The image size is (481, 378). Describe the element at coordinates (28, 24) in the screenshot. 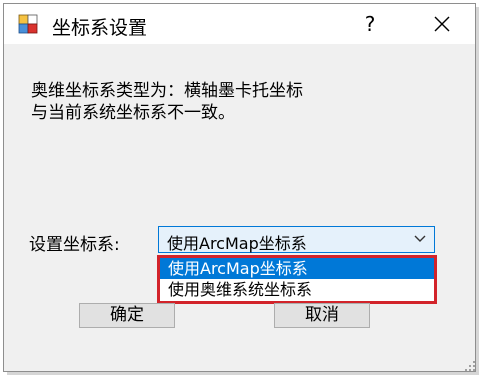

I see `app-window-icon` at that location.